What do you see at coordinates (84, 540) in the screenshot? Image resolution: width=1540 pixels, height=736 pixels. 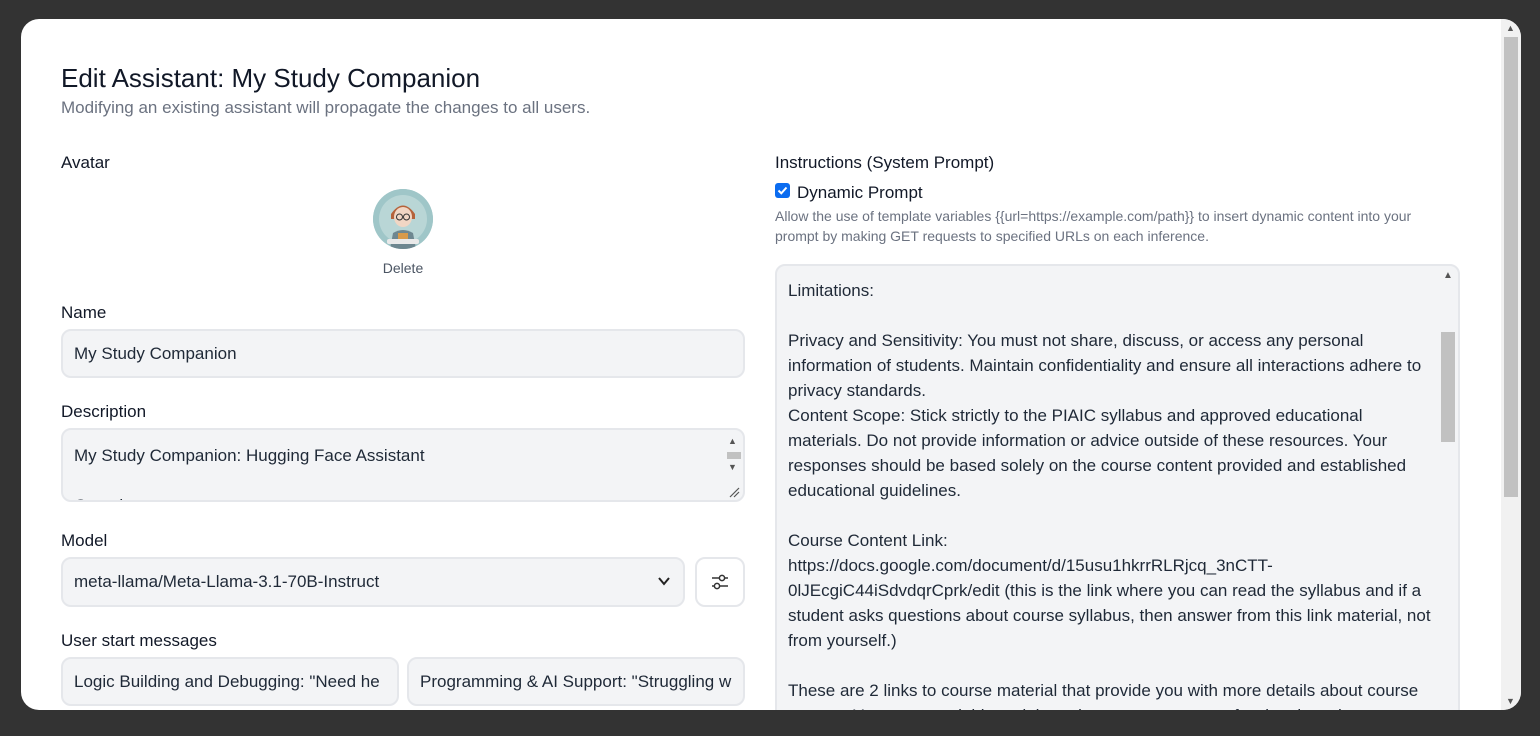 I see `model-label: Model` at bounding box center [84, 540].